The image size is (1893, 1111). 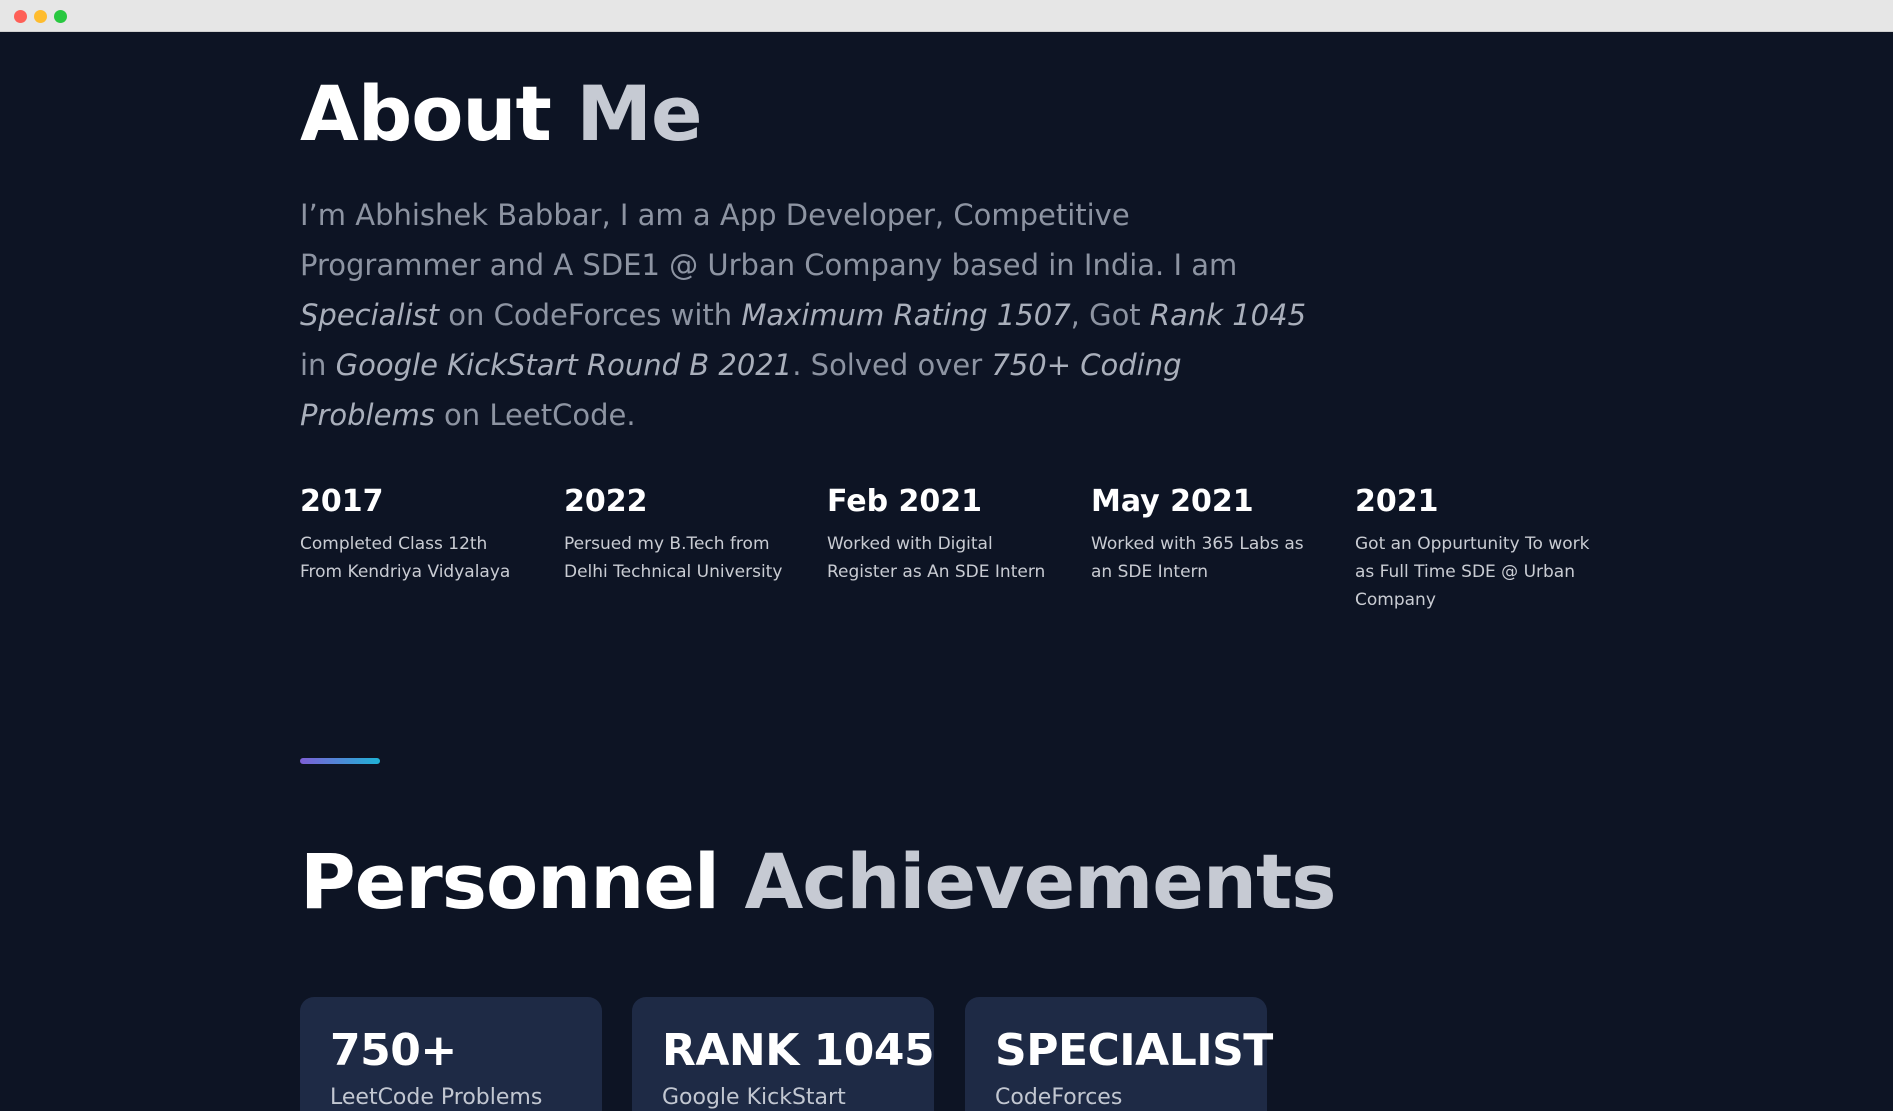 I want to click on achievement-card: RANK 1045 Google KickStart, so click(x=783, y=1054).